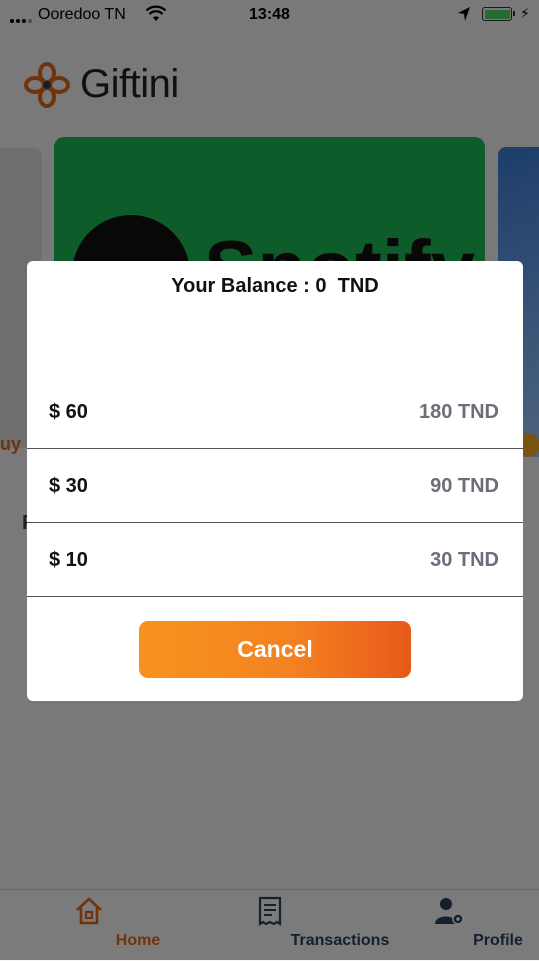  I want to click on cancel-button: Cancel, so click(275, 649).